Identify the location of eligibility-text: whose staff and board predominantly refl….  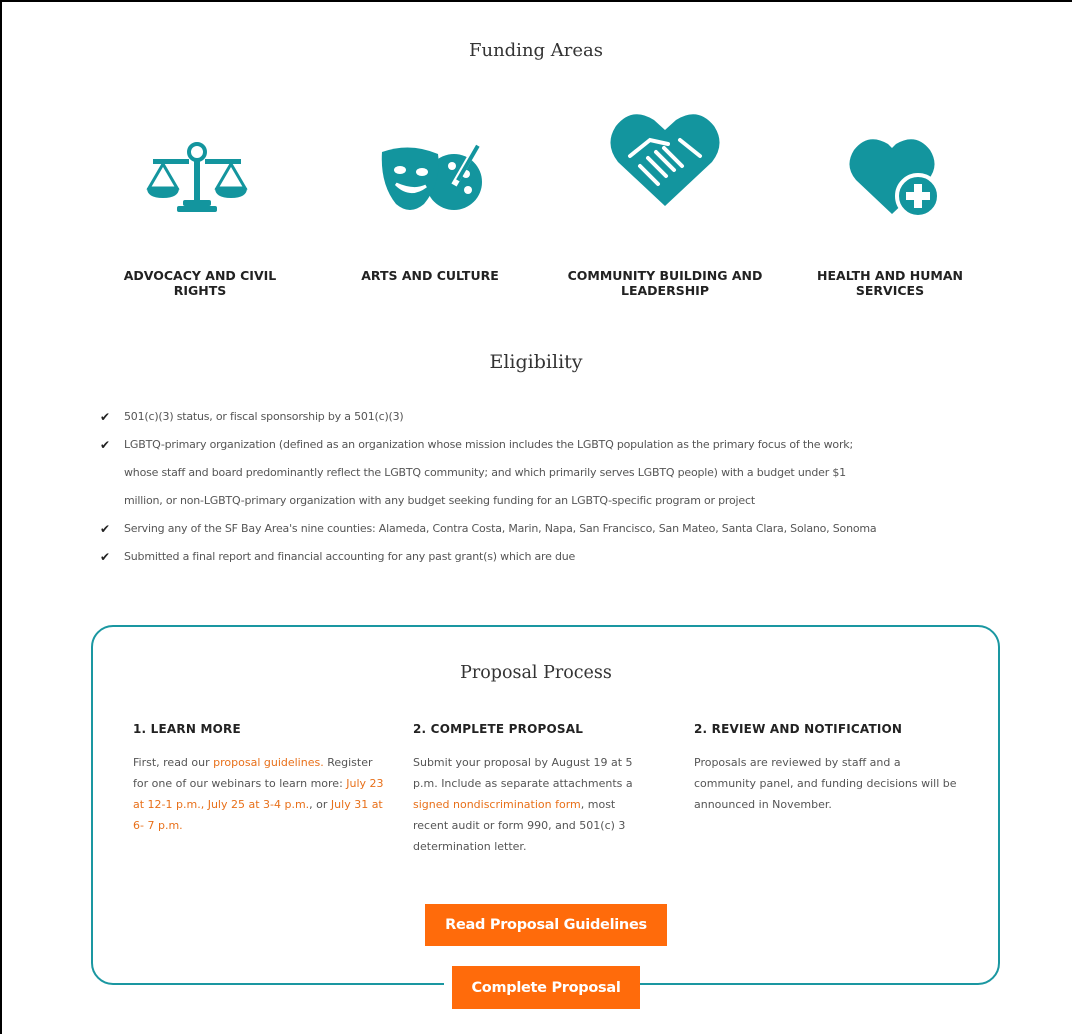
(485, 472).